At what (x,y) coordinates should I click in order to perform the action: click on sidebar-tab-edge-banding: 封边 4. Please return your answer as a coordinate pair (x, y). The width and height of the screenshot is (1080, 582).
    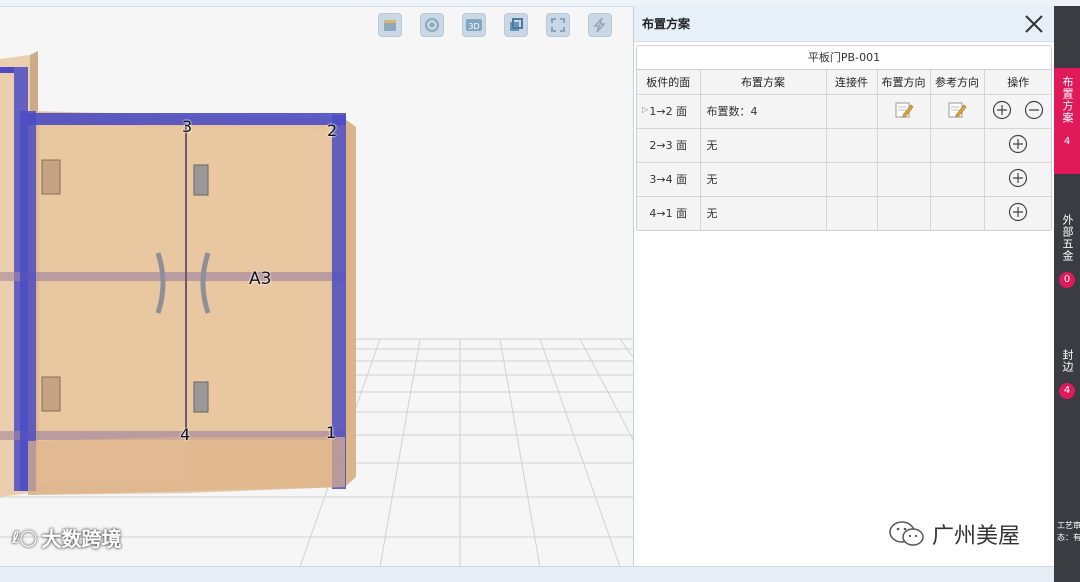
    Looking at the image, I should click on (1067, 376).